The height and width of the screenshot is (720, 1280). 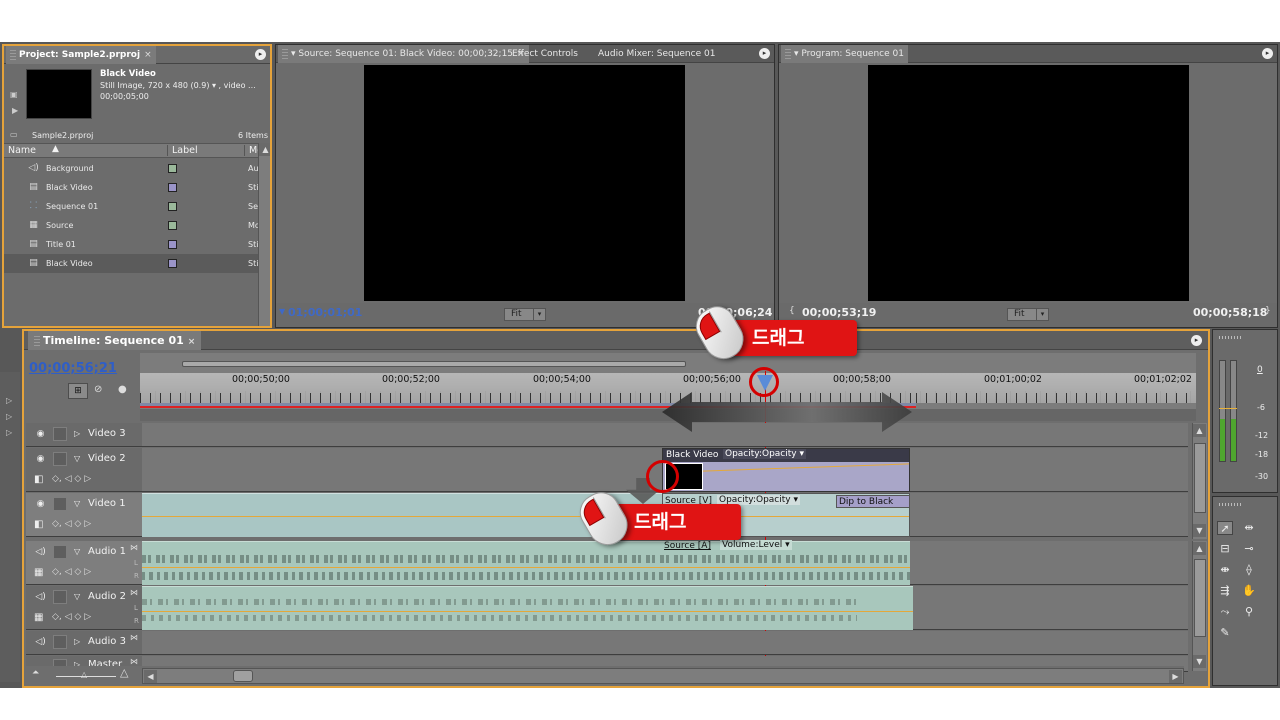 I want to click on track-header-video-3: ◉ ▷ Video 3, so click(x=84, y=435).